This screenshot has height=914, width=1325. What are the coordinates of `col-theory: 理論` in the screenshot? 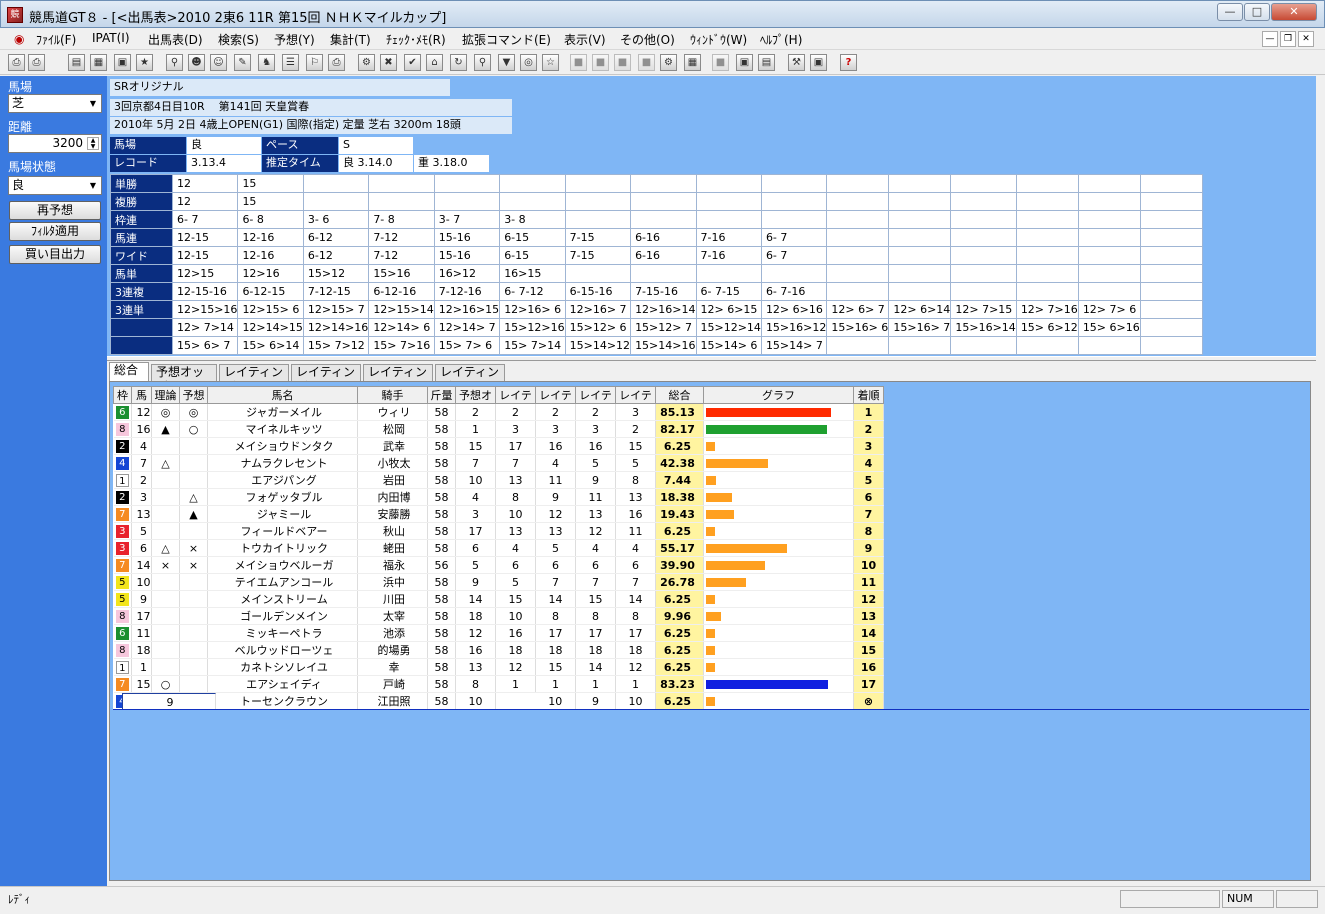 It's located at (165, 395).